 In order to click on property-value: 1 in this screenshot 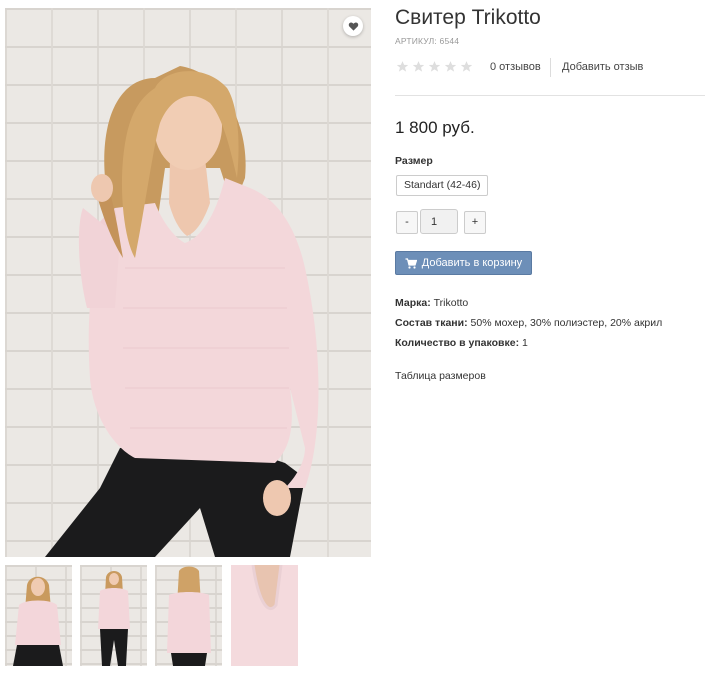, I will do `click(525, 343)`.